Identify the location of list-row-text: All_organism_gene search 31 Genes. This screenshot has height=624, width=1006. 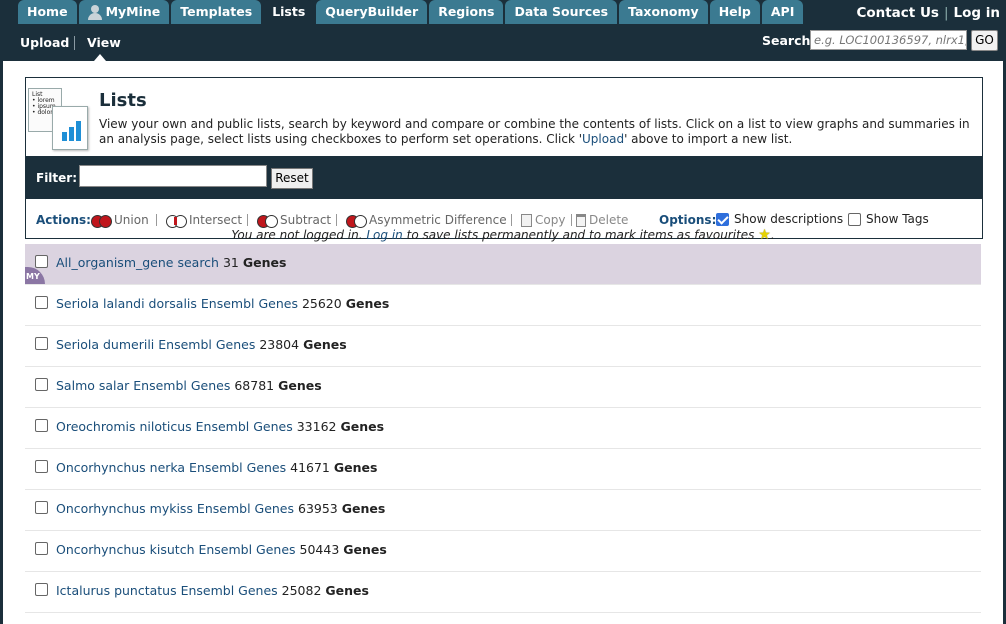
(171, 262).